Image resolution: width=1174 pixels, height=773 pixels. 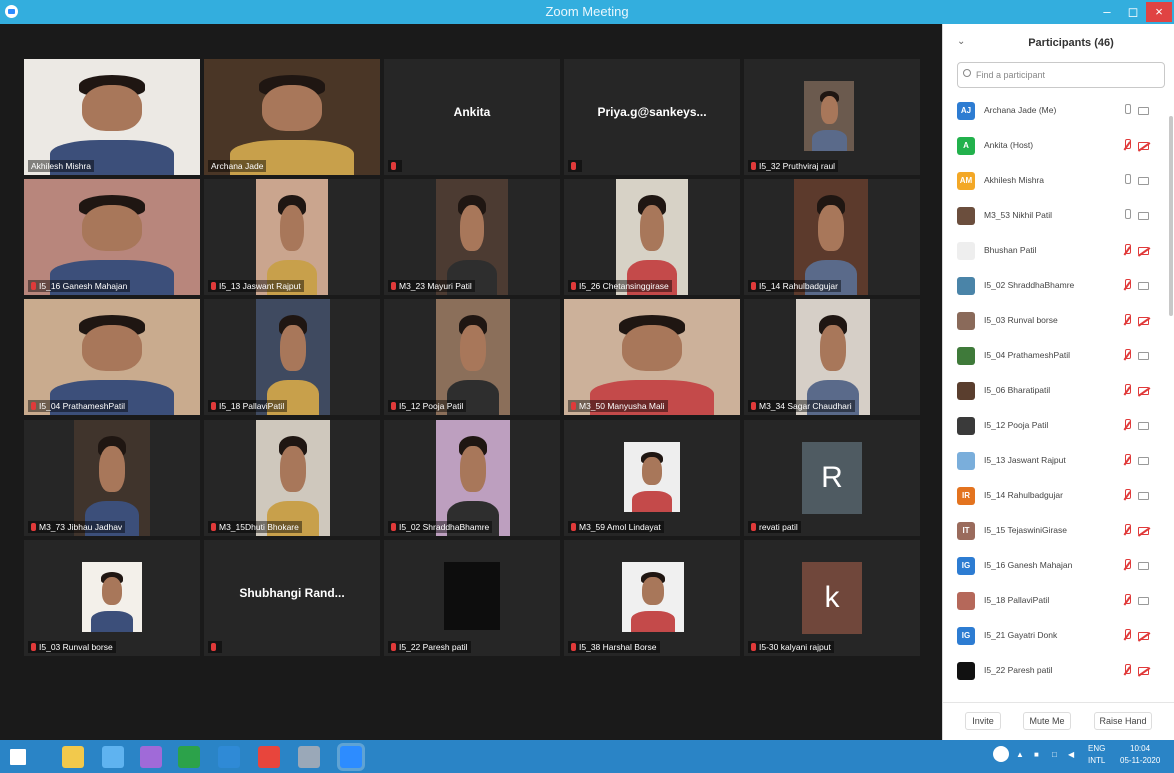 I want to click on participant-row: IT I5_15 TejaswiniGirase, so click(x=1056, y=531).